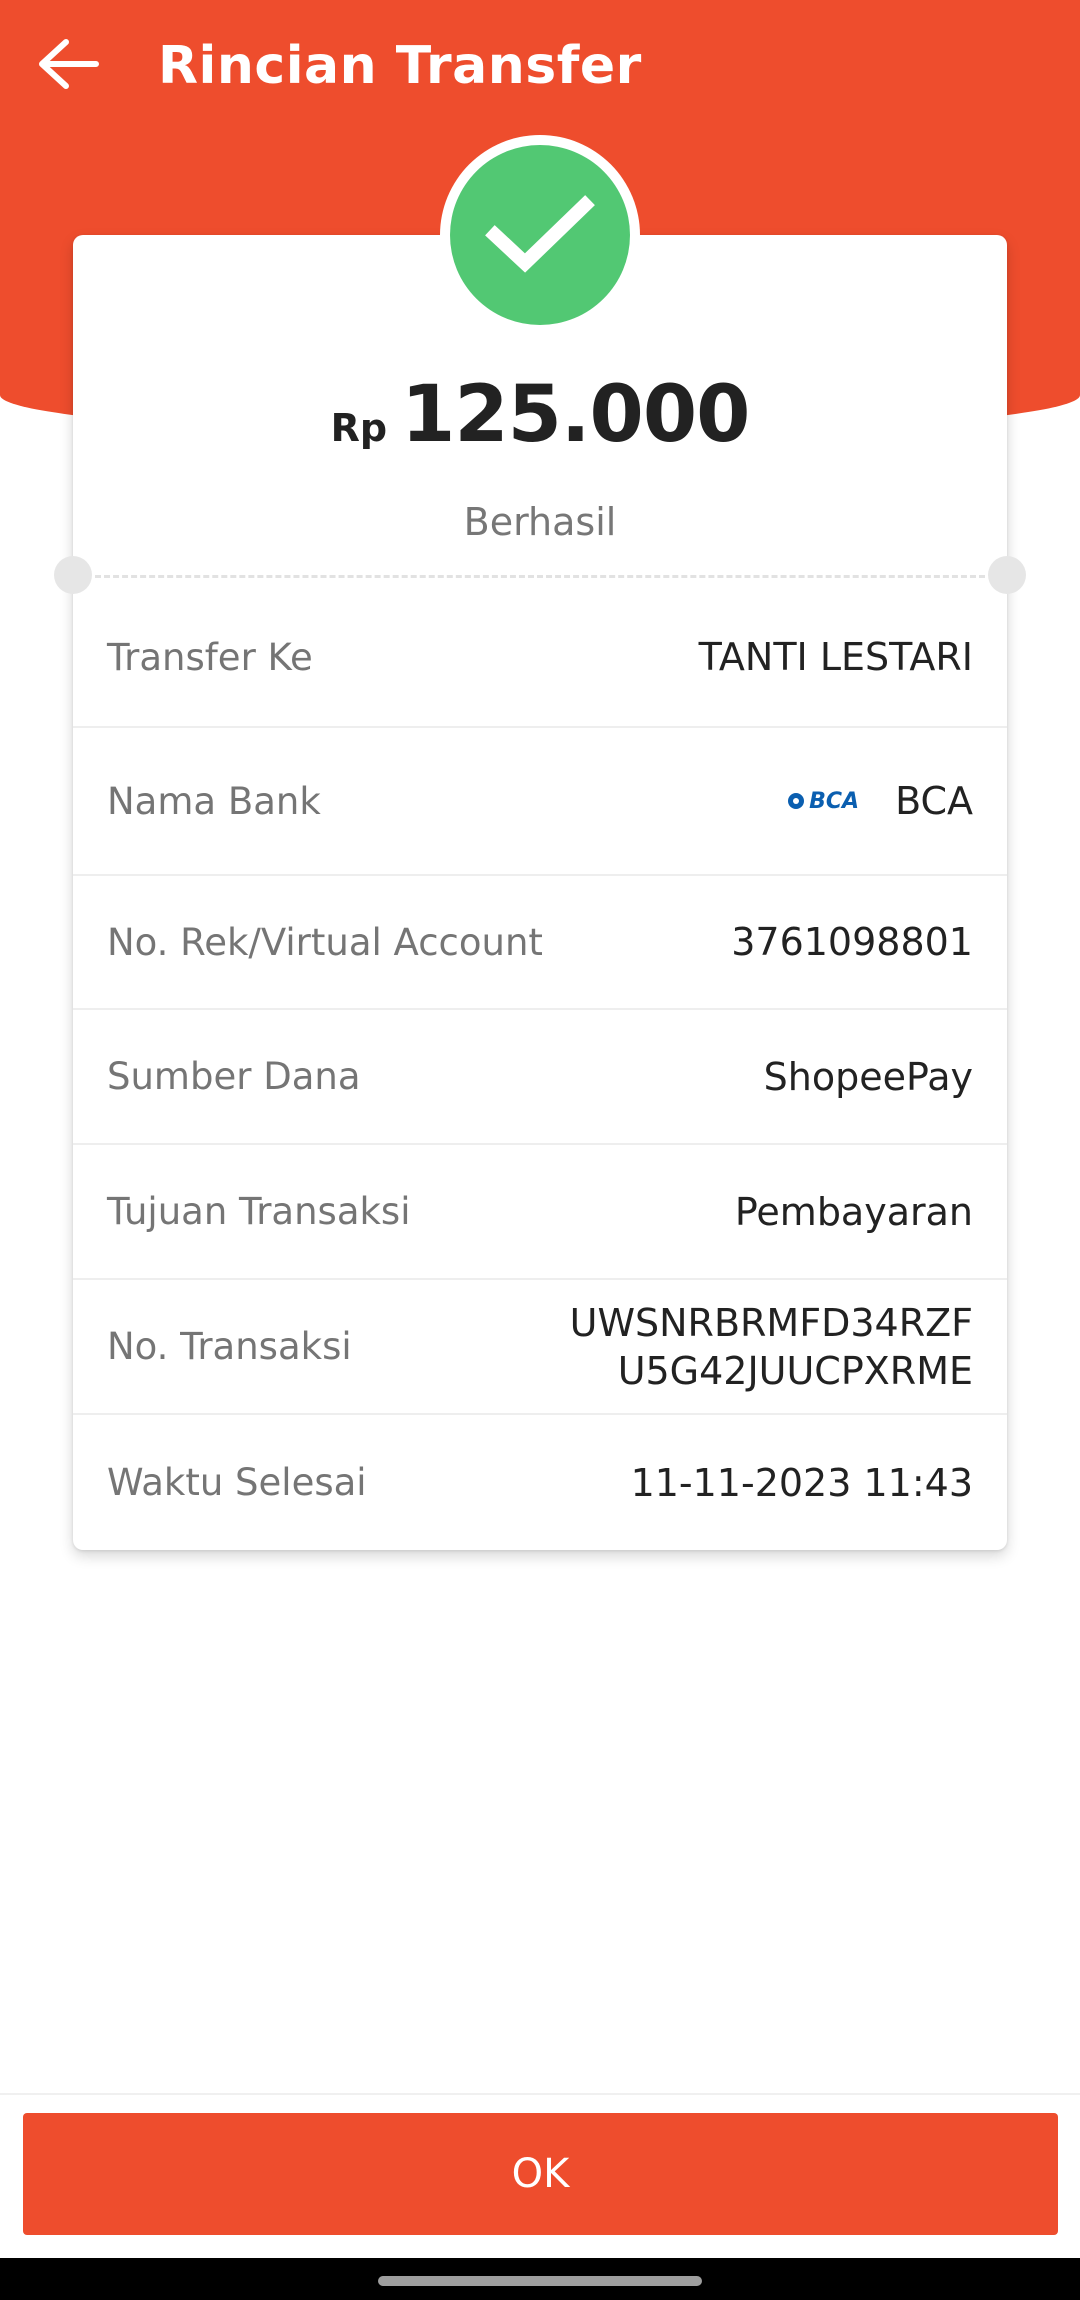 This screenshot has width=1080, height=2300. What do you see at coordinates (237, 1482) in the screenshot?
I see `detail-label: Waktu Selesai` at bounding box center [237, 1482].